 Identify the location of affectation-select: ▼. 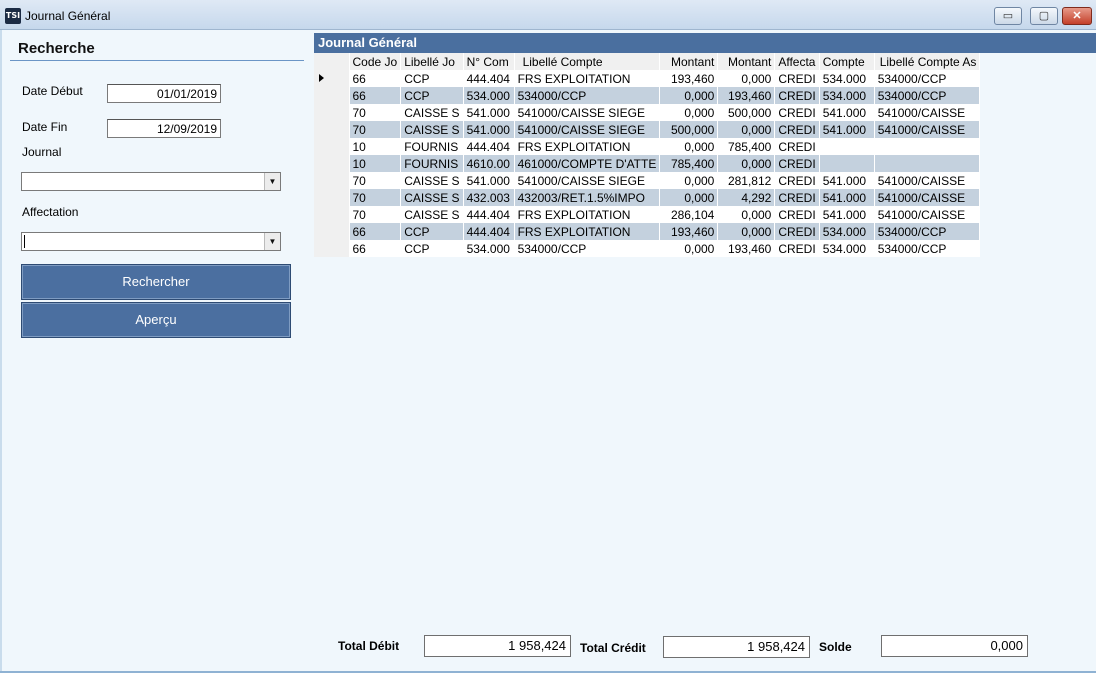
(151, 241).